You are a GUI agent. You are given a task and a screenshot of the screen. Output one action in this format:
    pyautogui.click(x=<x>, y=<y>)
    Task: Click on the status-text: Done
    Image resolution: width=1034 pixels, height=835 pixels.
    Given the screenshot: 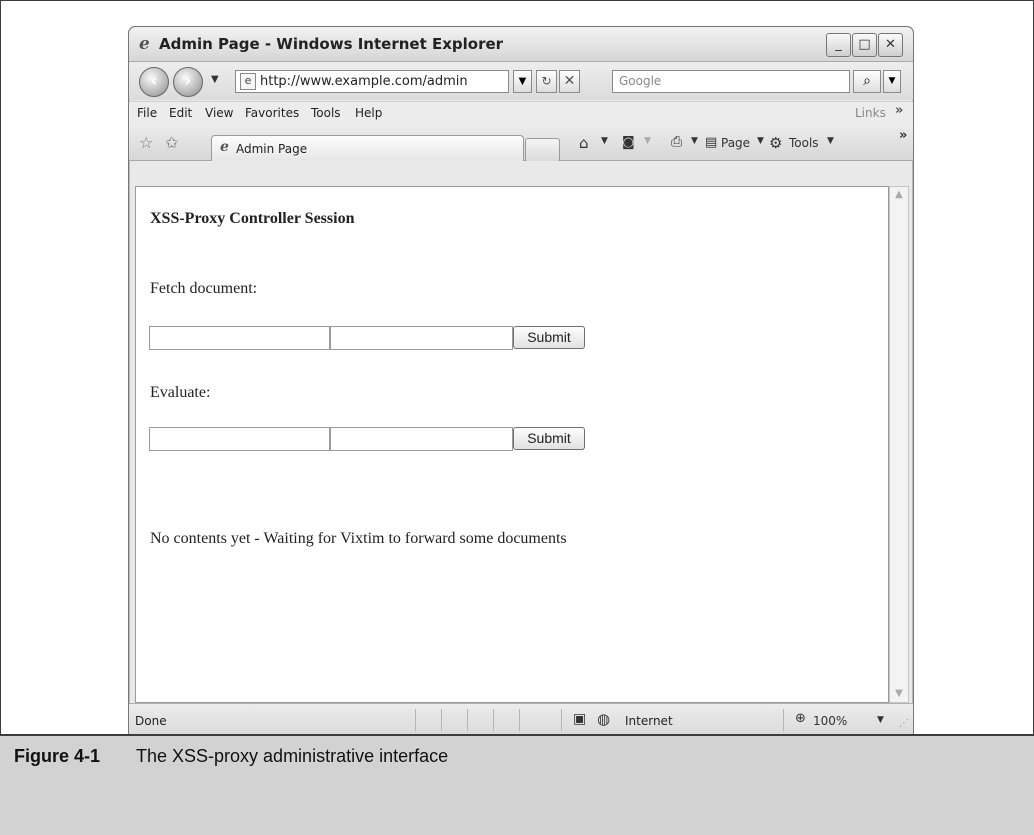 What is the action you would take?
    pyautogui.click(x=151, y=721)
    